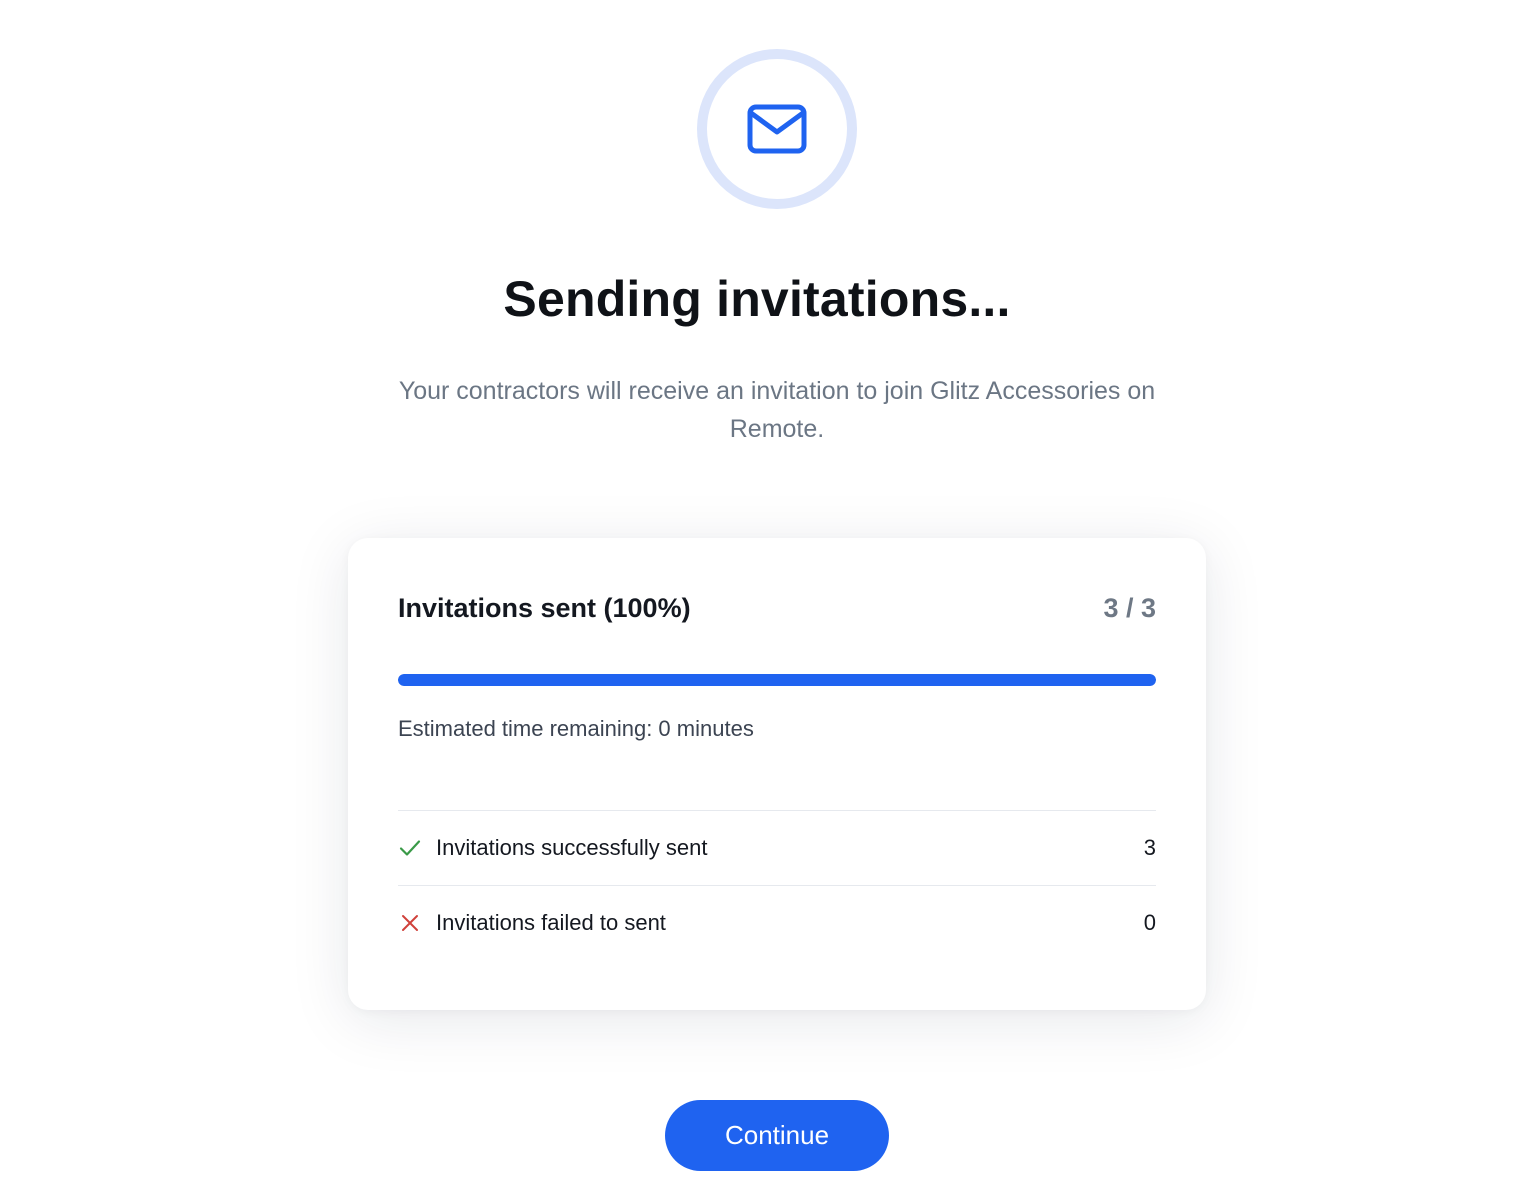  Describe the element at coordinates (576, 728) in the screenshot. I see `estimated-time-remaining: Estimated time remaining: 0 minutes` at that location.